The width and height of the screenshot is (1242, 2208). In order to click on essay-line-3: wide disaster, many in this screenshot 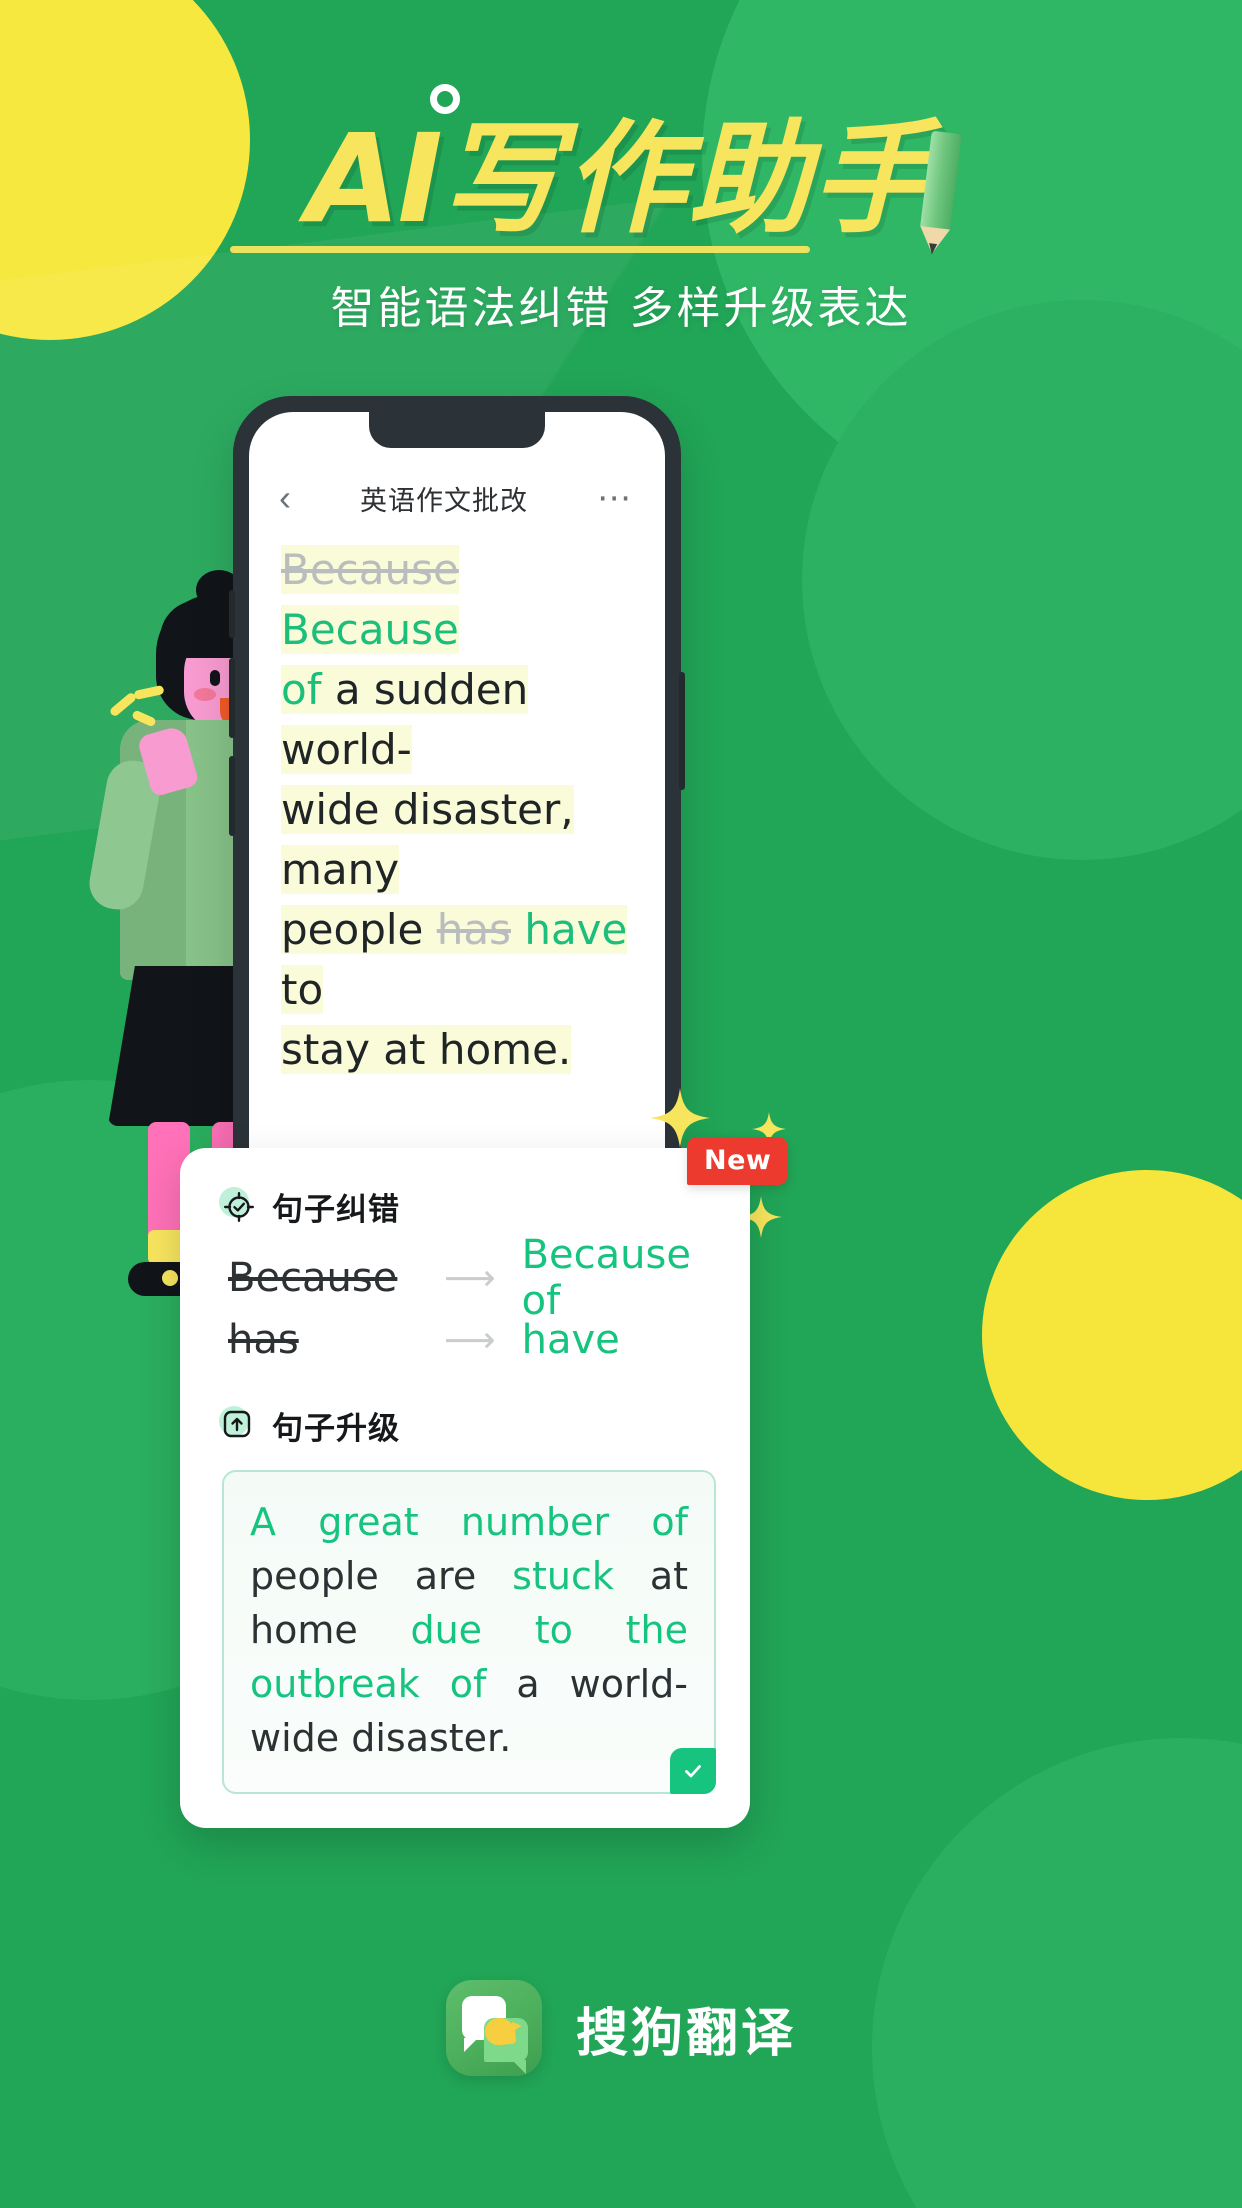, I will do `click(427, 840)`.